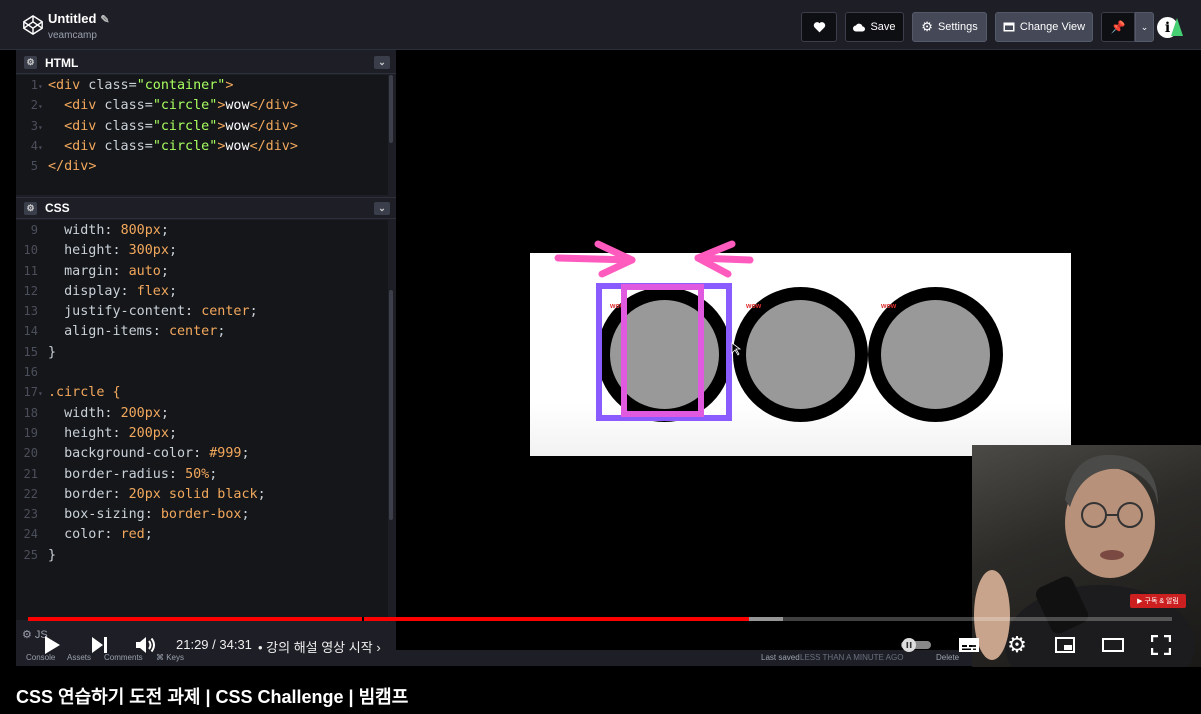 The image size is (1201, 714). What do you see at coordinates (148, 146) in the screenshot?
I see `code-token: =` at bounding box center [148, 146].